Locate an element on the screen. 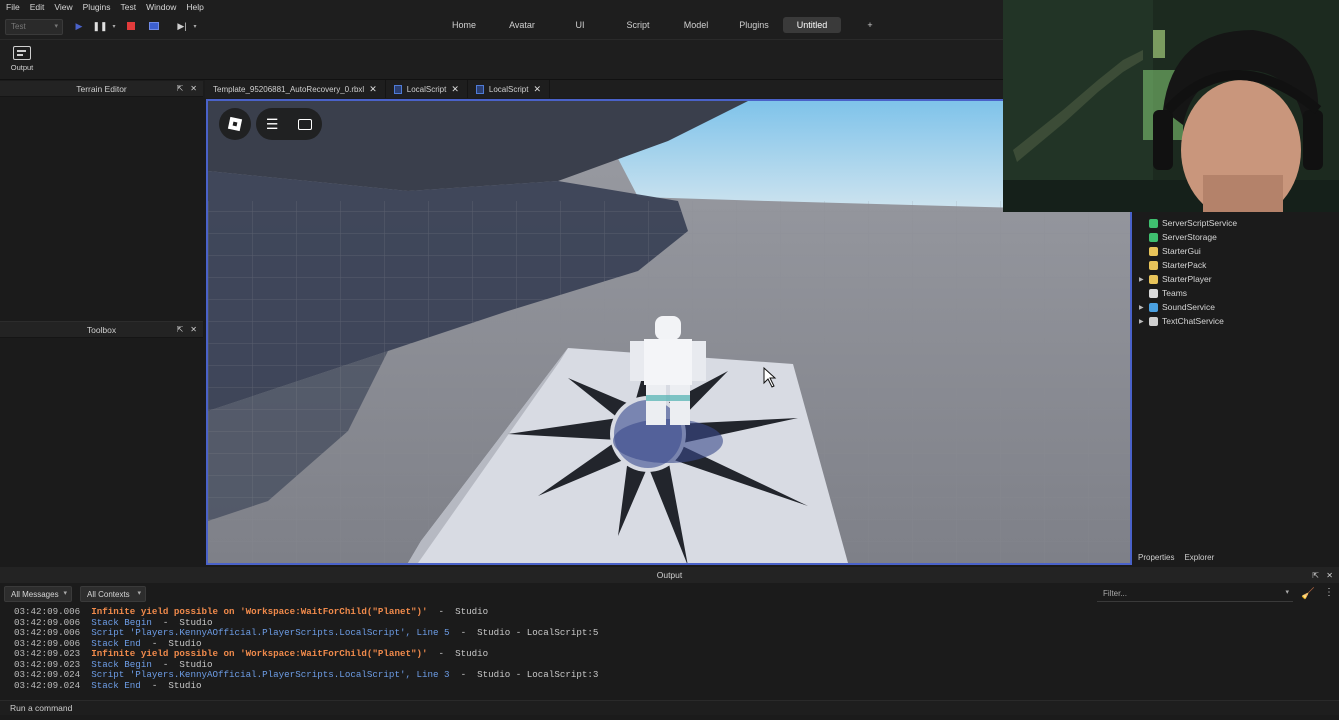 The width and height of the screenshot is (1339, 720). log-message: Stack Begin is located at coordinates (121, 664).